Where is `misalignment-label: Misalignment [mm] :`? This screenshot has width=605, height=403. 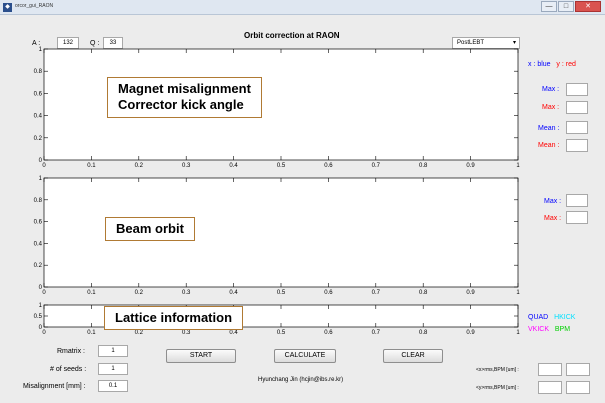 misalignment-label: Misalignment [mm] : is located at coordinates (54, 386).